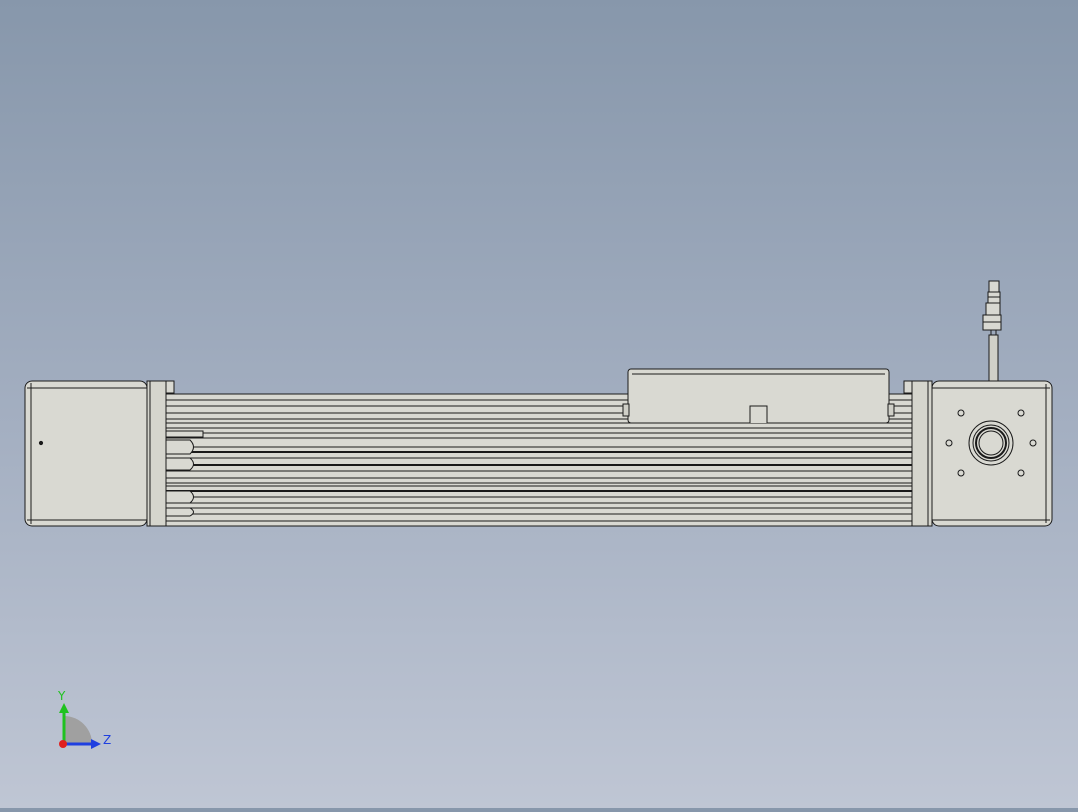  Describe the element at coordinates (78, 730) in the screenshot. I see `triad-quadrant` at that location.